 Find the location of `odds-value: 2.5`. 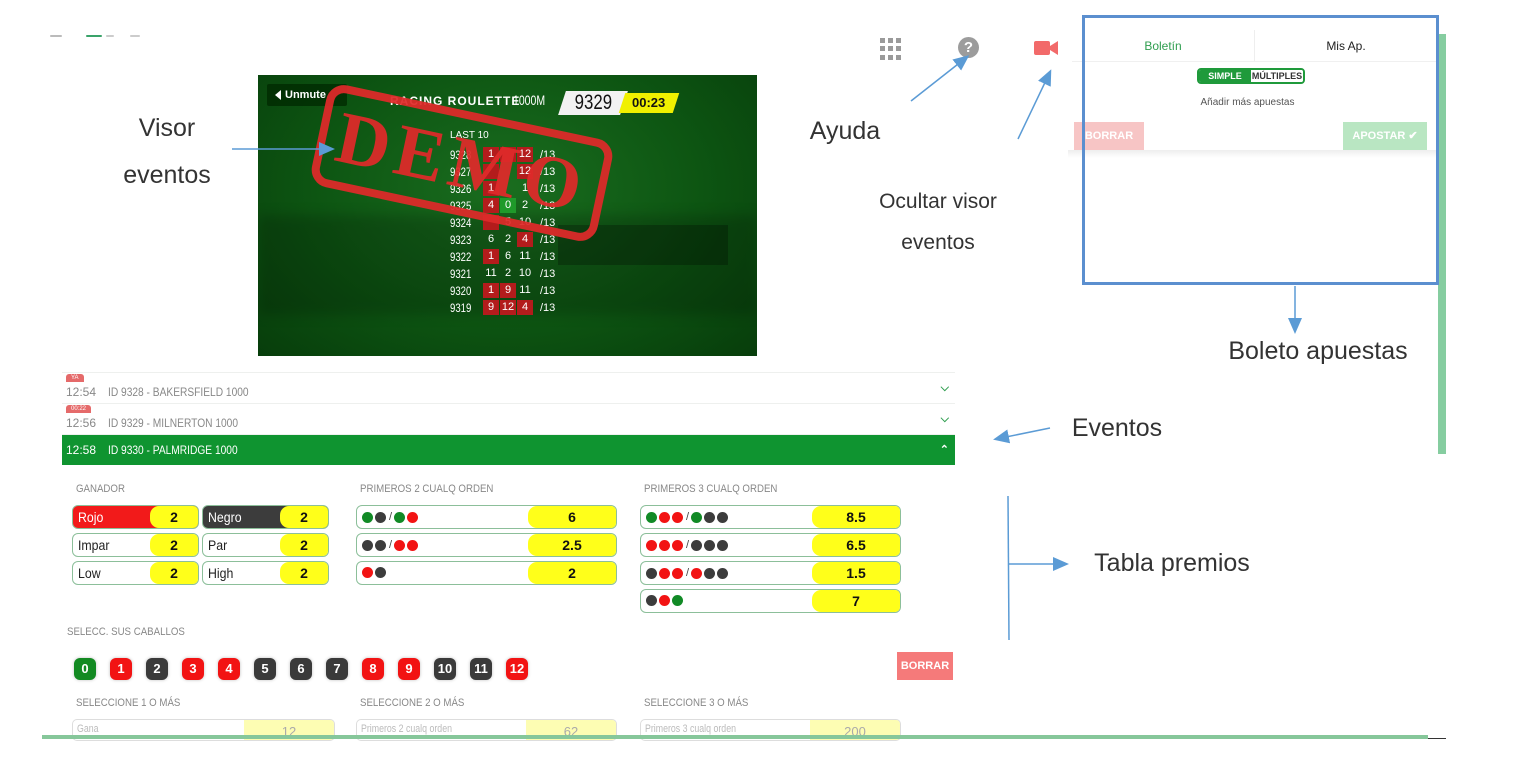

odds-value: 2.5 is located at coordinates (572, 545).